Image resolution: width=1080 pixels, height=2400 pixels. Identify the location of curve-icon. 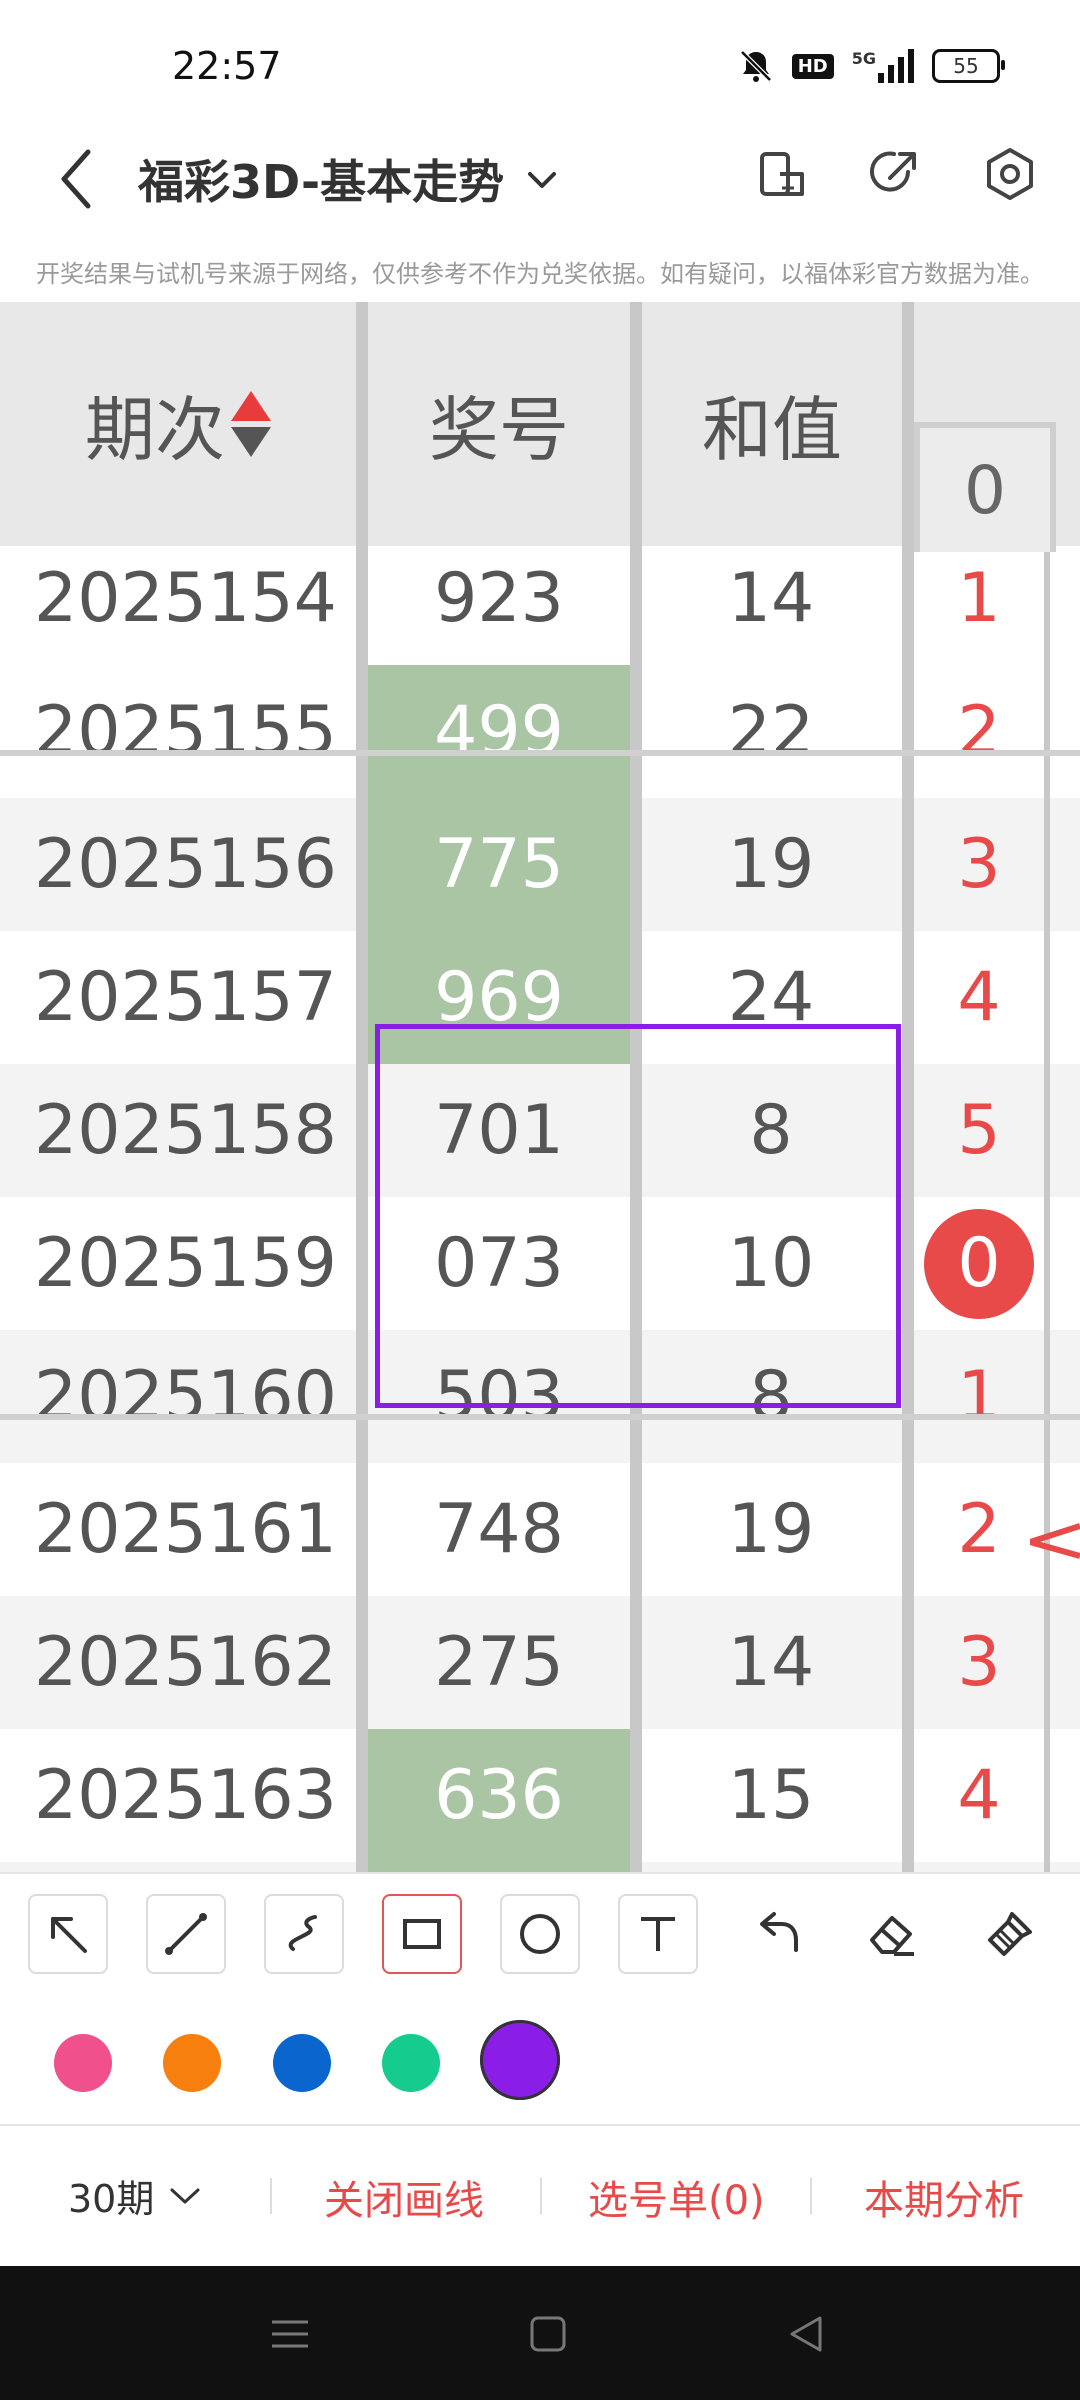
(302, 1933).